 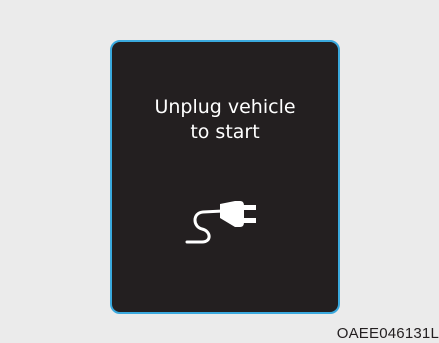 What do you see at coordinates (225, 132) in the screenshot?
I see `message-line-2: to start` at bounding box center [225, 132].